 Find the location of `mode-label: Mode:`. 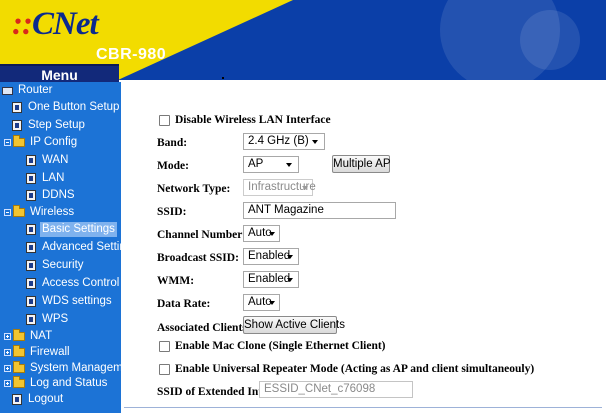

mode-label: Mode: is located at coordinates (173, 166).